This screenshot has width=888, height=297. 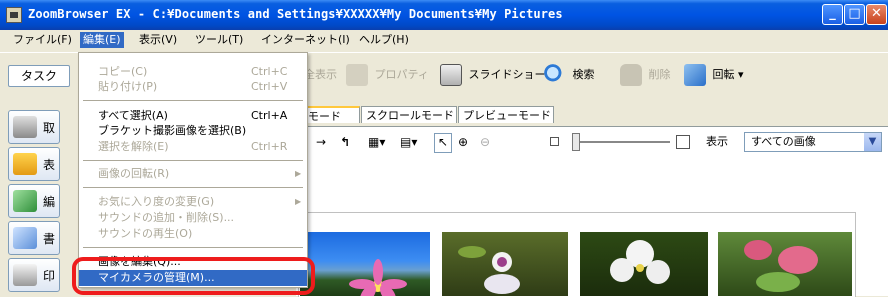 I want to click on task-acquire-button: 取, so click(x=34, y=127).